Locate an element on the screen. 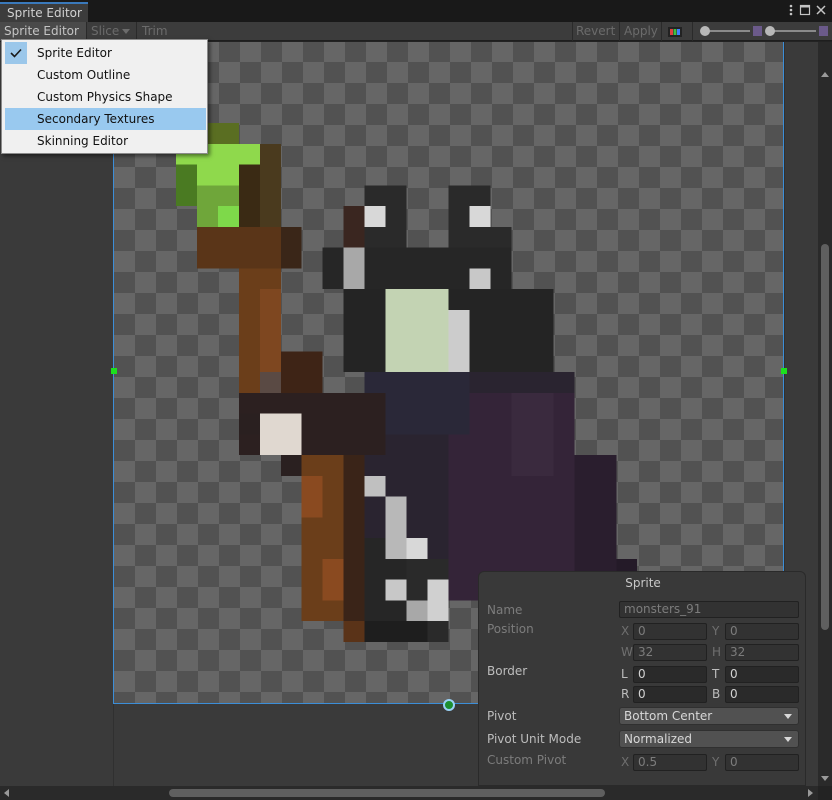 The height and width of the screenshot is (800, 832). custom-pivot-y-field: 0 is located at coordinates (762, 762).